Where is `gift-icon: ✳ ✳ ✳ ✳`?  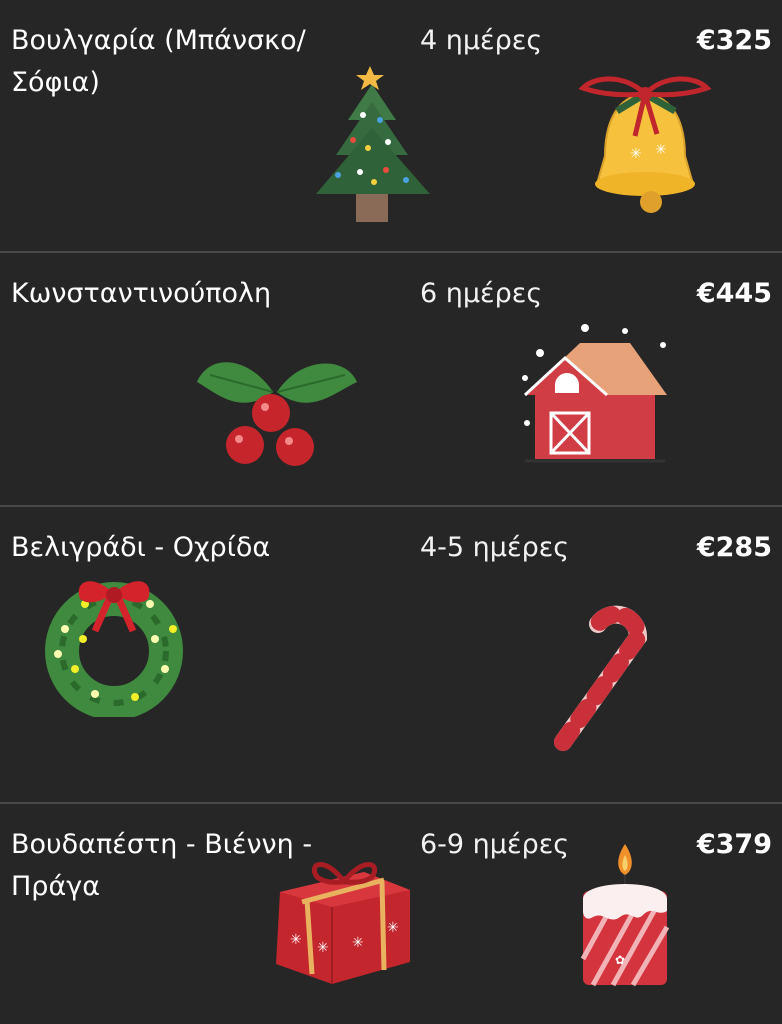 gift-icon: ✳ ✳ ✳ ✳ is located at coordinates (343, 923).